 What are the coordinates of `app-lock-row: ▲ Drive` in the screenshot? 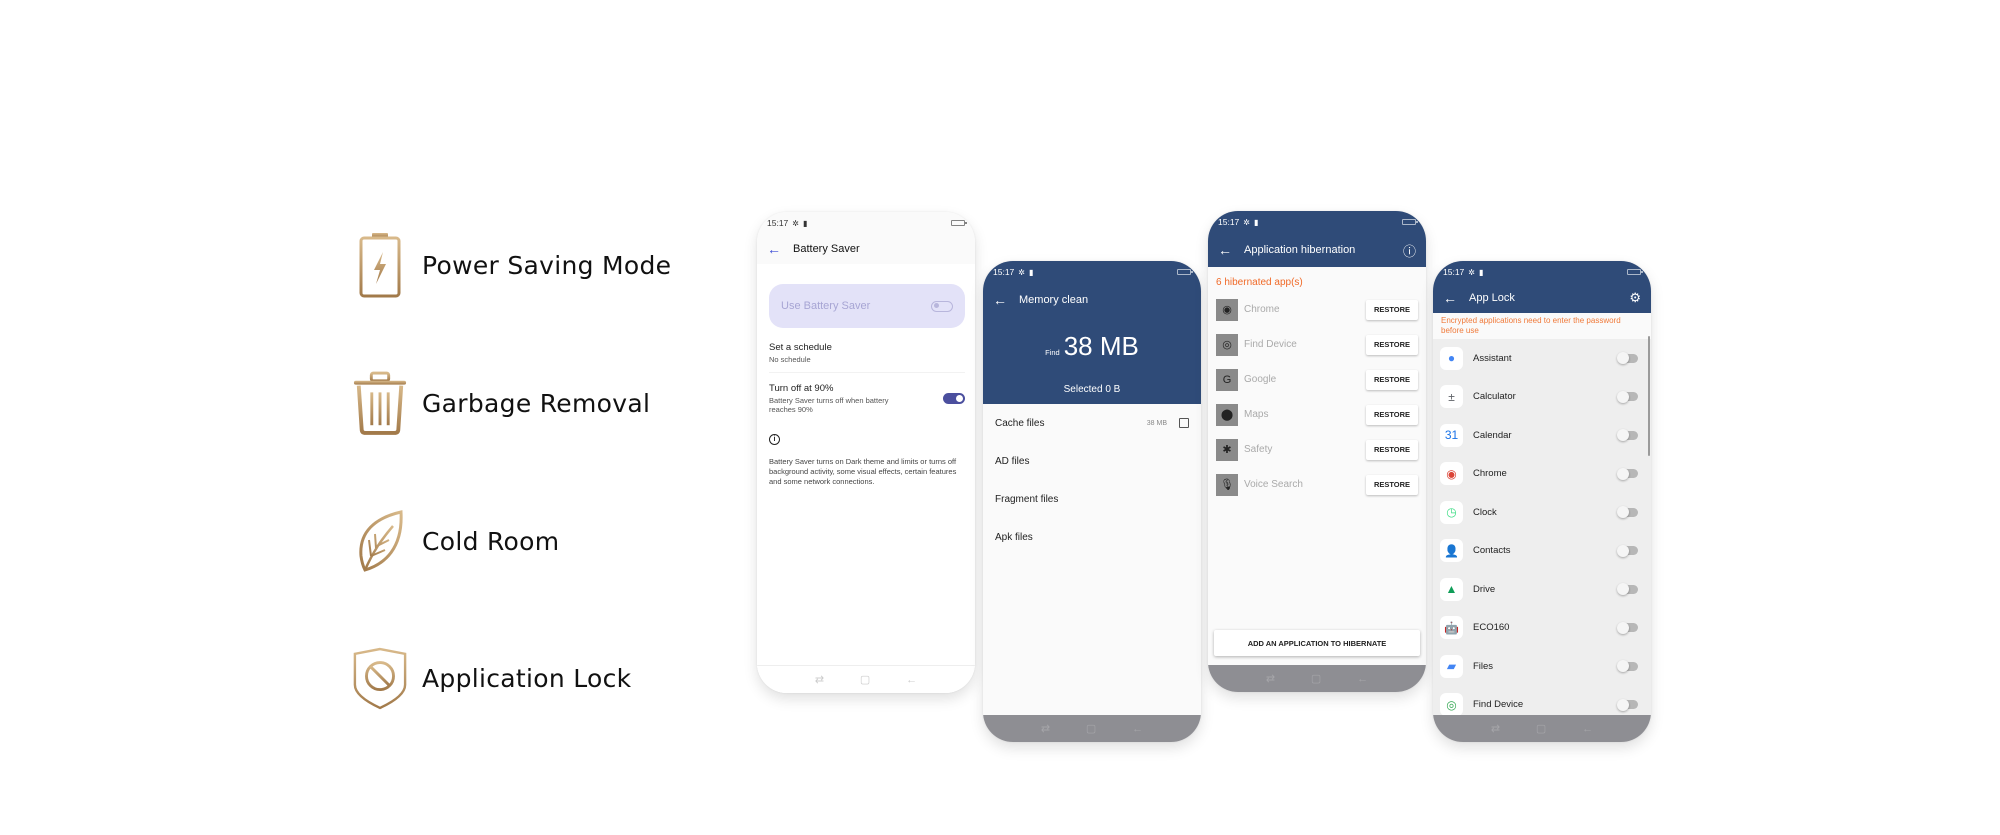 It's located at (1542, 589).